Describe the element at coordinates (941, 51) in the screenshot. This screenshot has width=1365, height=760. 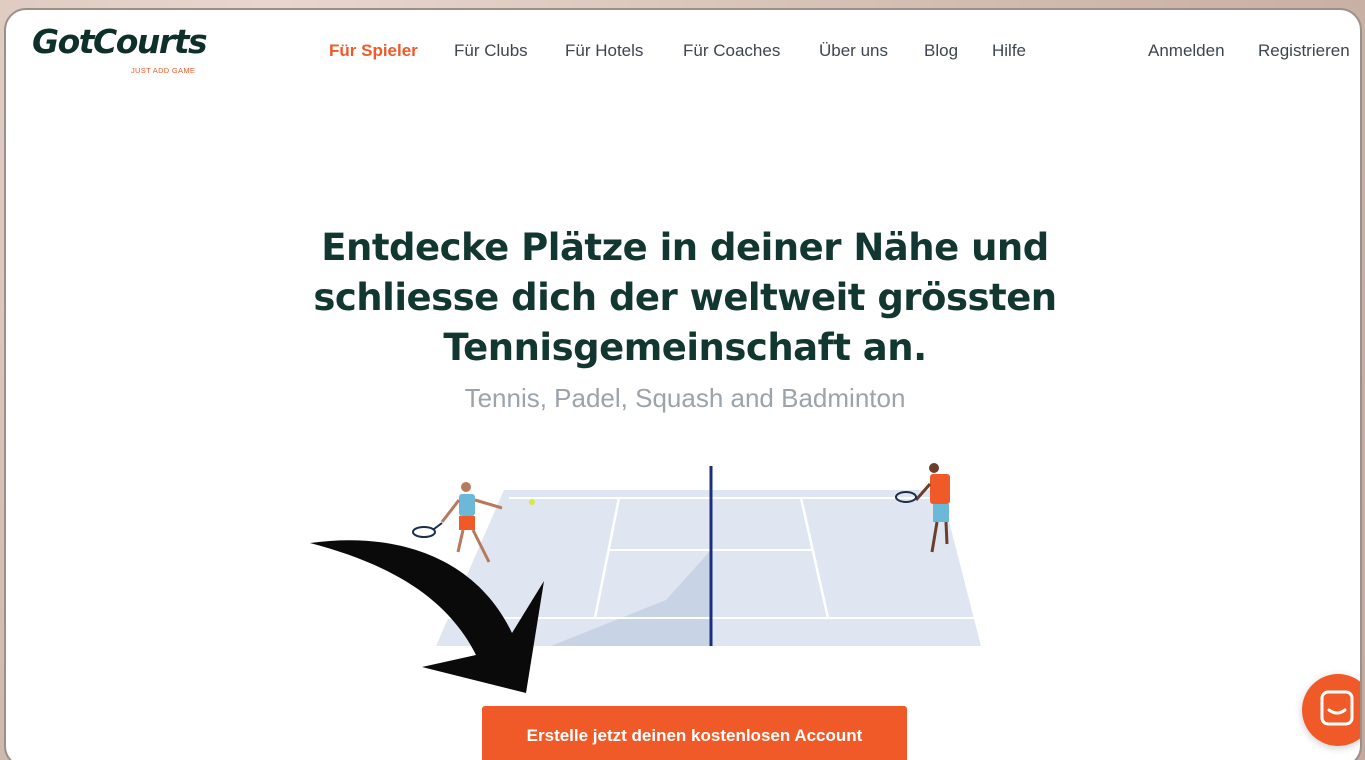
I see `nav-item-blog: Blog` at that location.